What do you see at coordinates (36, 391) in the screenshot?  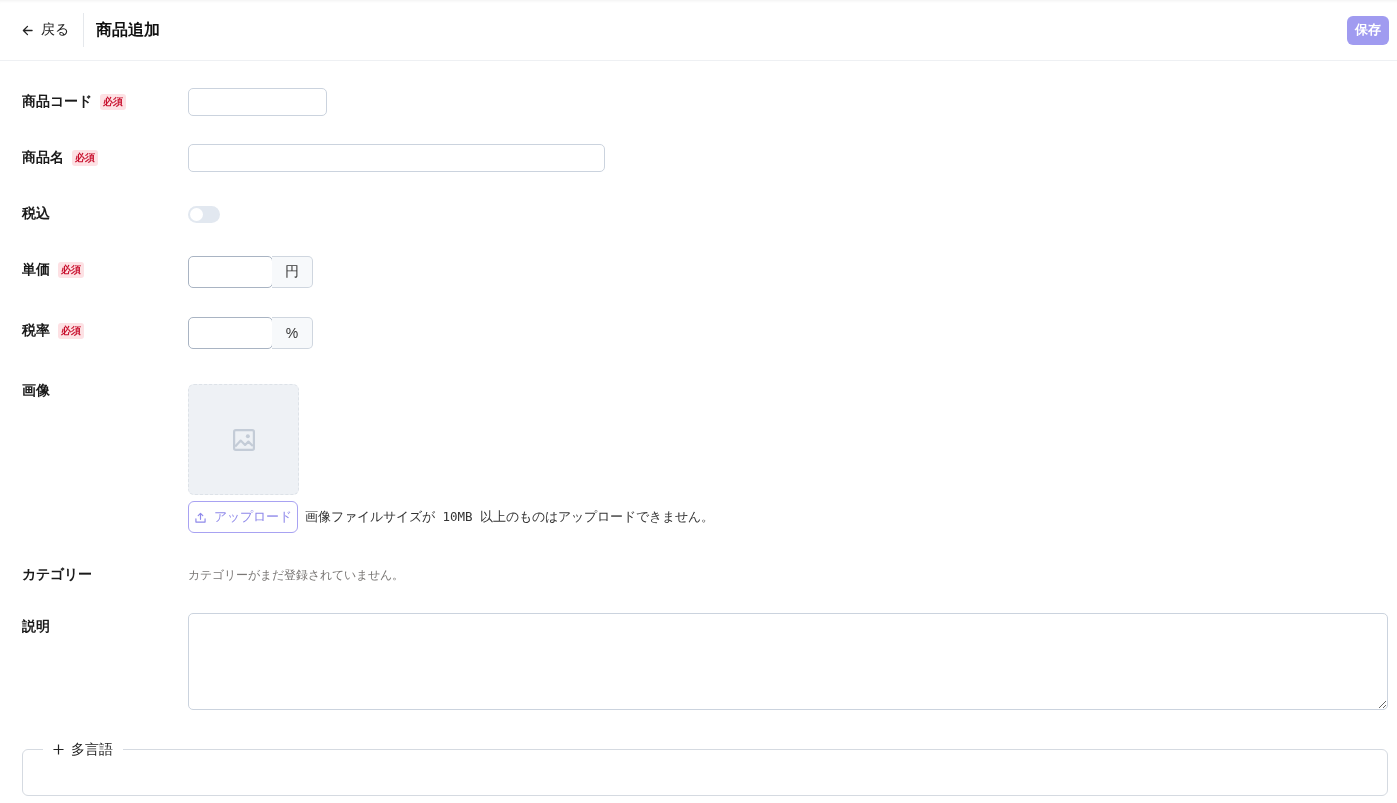 I see `field-label: 画像` at bounding box center [36, 391].